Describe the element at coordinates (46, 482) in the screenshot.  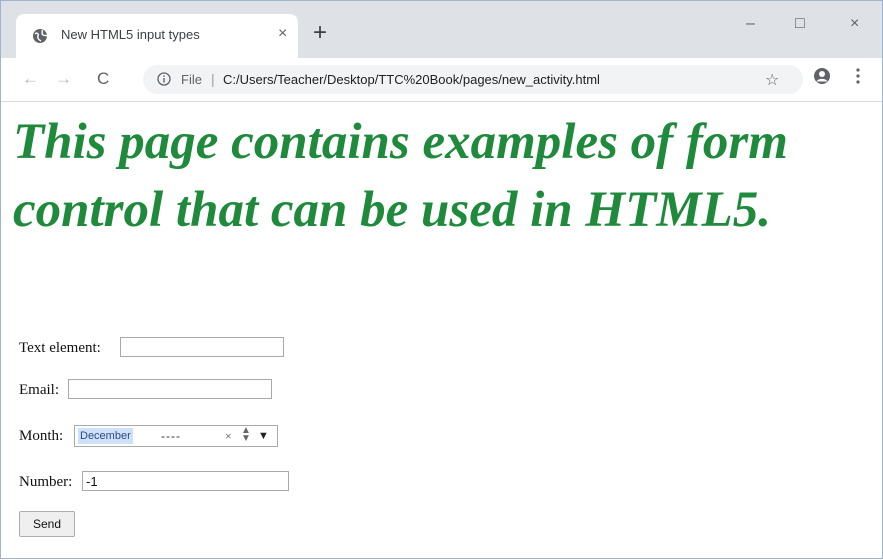
I see `number-label: Number:` at that location.